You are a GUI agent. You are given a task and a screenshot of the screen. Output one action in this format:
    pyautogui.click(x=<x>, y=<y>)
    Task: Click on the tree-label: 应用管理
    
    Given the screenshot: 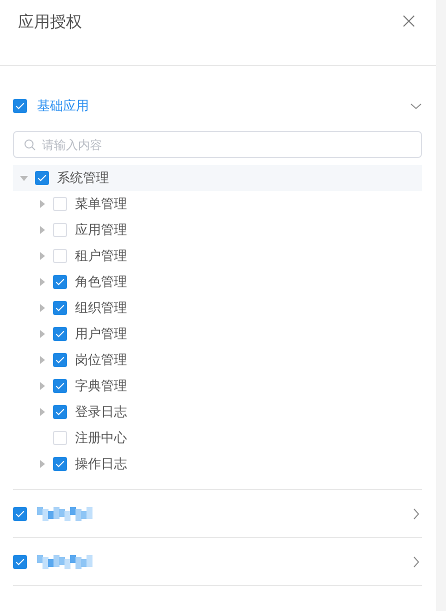 What is the action you would take?
    pyautogui.click(x=101, y=230)
    